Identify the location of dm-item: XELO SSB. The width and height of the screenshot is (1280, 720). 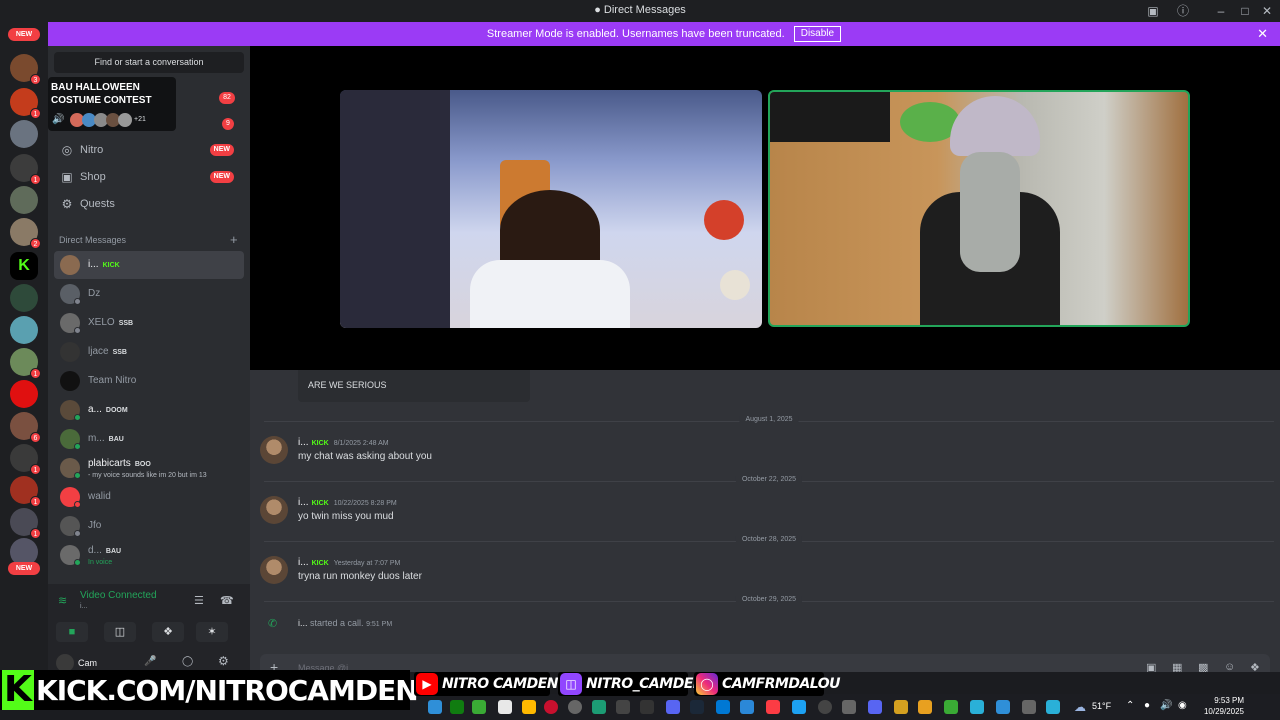
(149, 323).